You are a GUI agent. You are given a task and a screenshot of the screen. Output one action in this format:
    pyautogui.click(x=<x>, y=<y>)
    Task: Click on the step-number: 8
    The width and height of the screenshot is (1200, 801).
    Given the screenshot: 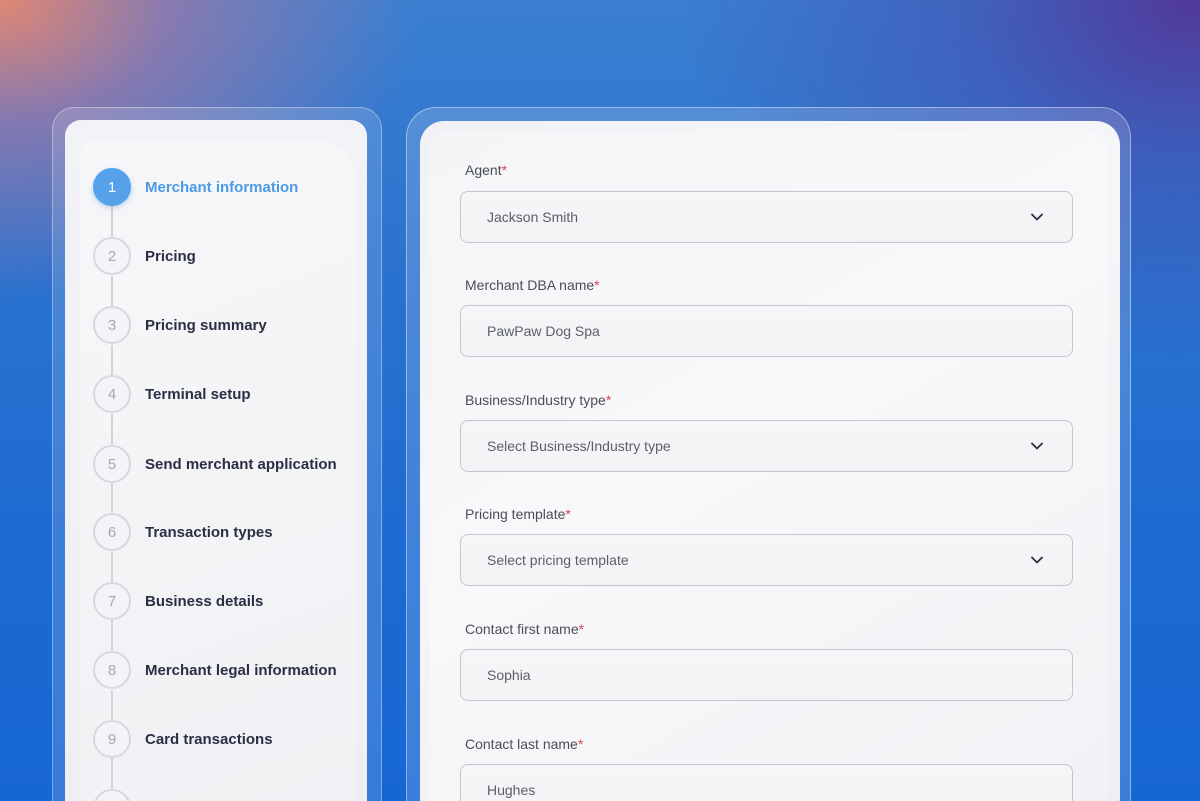 What is the action you would take?
    pyautogui.click(x=112, y=670)
    